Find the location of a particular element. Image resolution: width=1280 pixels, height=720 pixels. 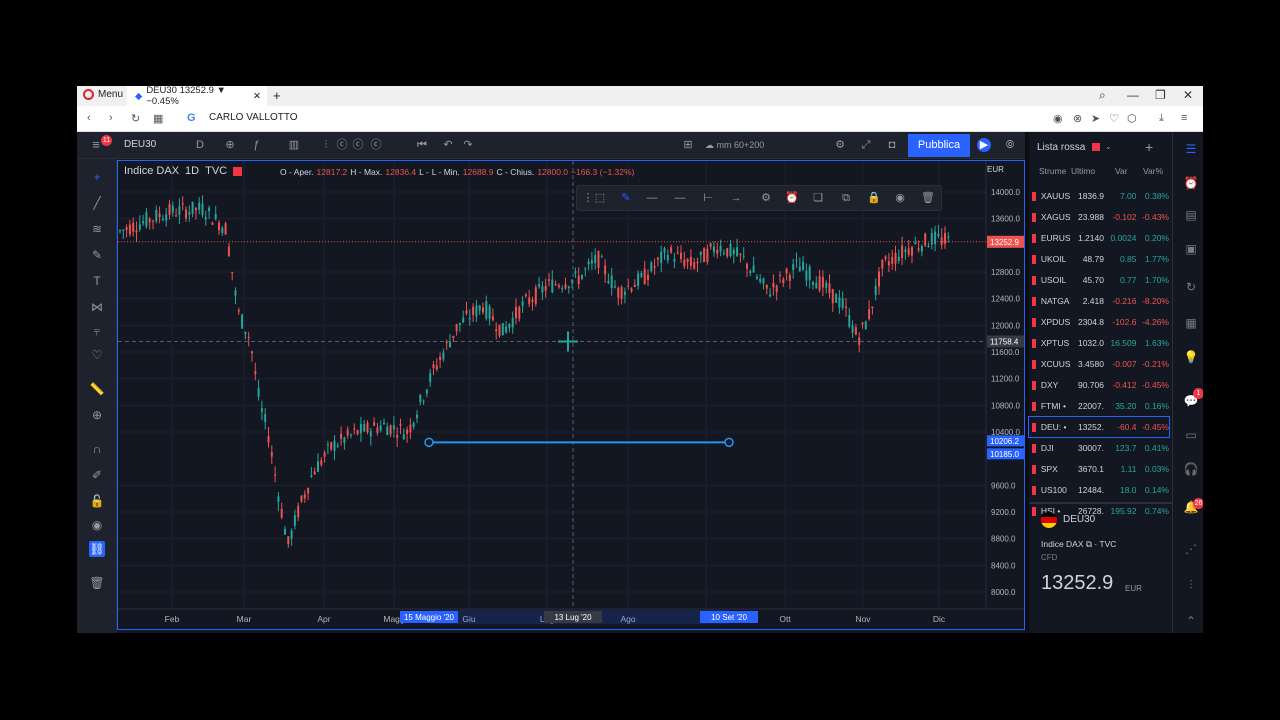

search-icon: ⌕ is located at coordinates (1102, 95).